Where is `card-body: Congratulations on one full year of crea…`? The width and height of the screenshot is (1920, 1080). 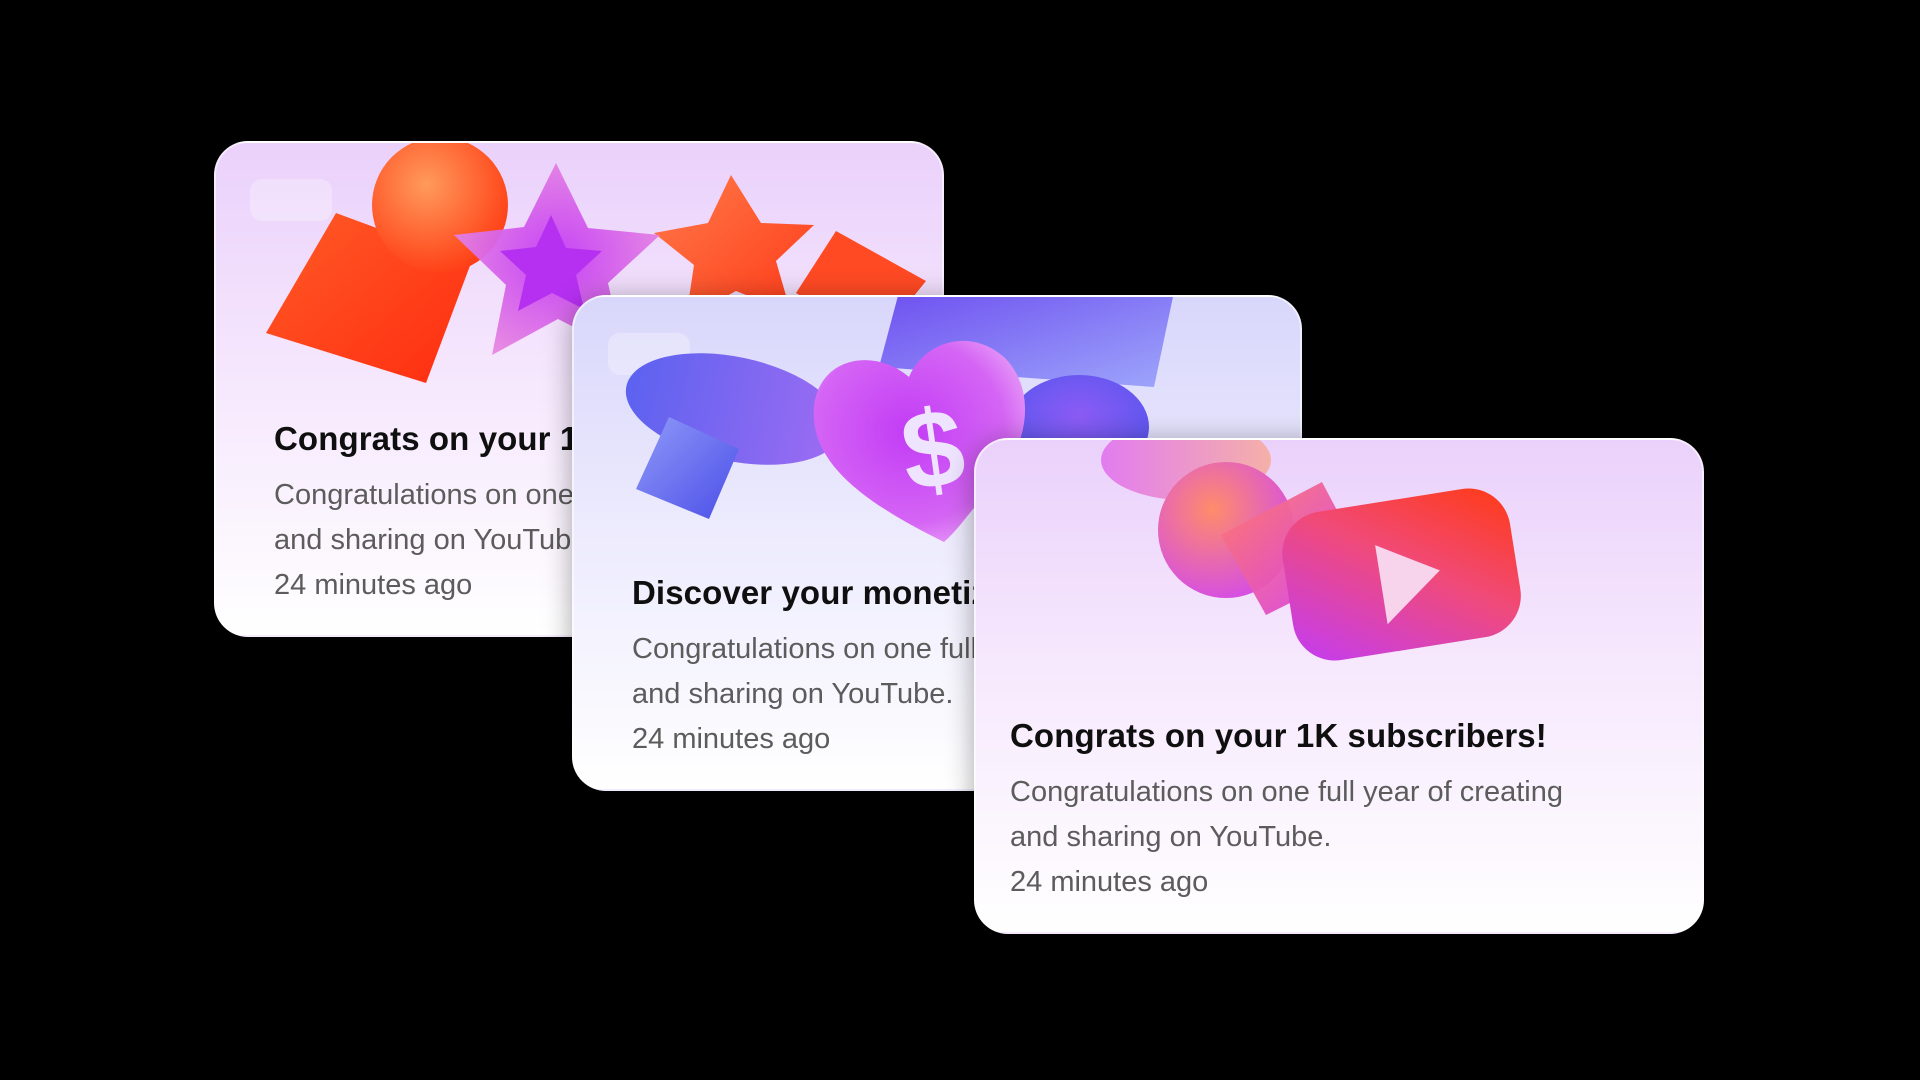 card-body: Congratulations on one full year of crea… is located at coordinates (1286, 814).